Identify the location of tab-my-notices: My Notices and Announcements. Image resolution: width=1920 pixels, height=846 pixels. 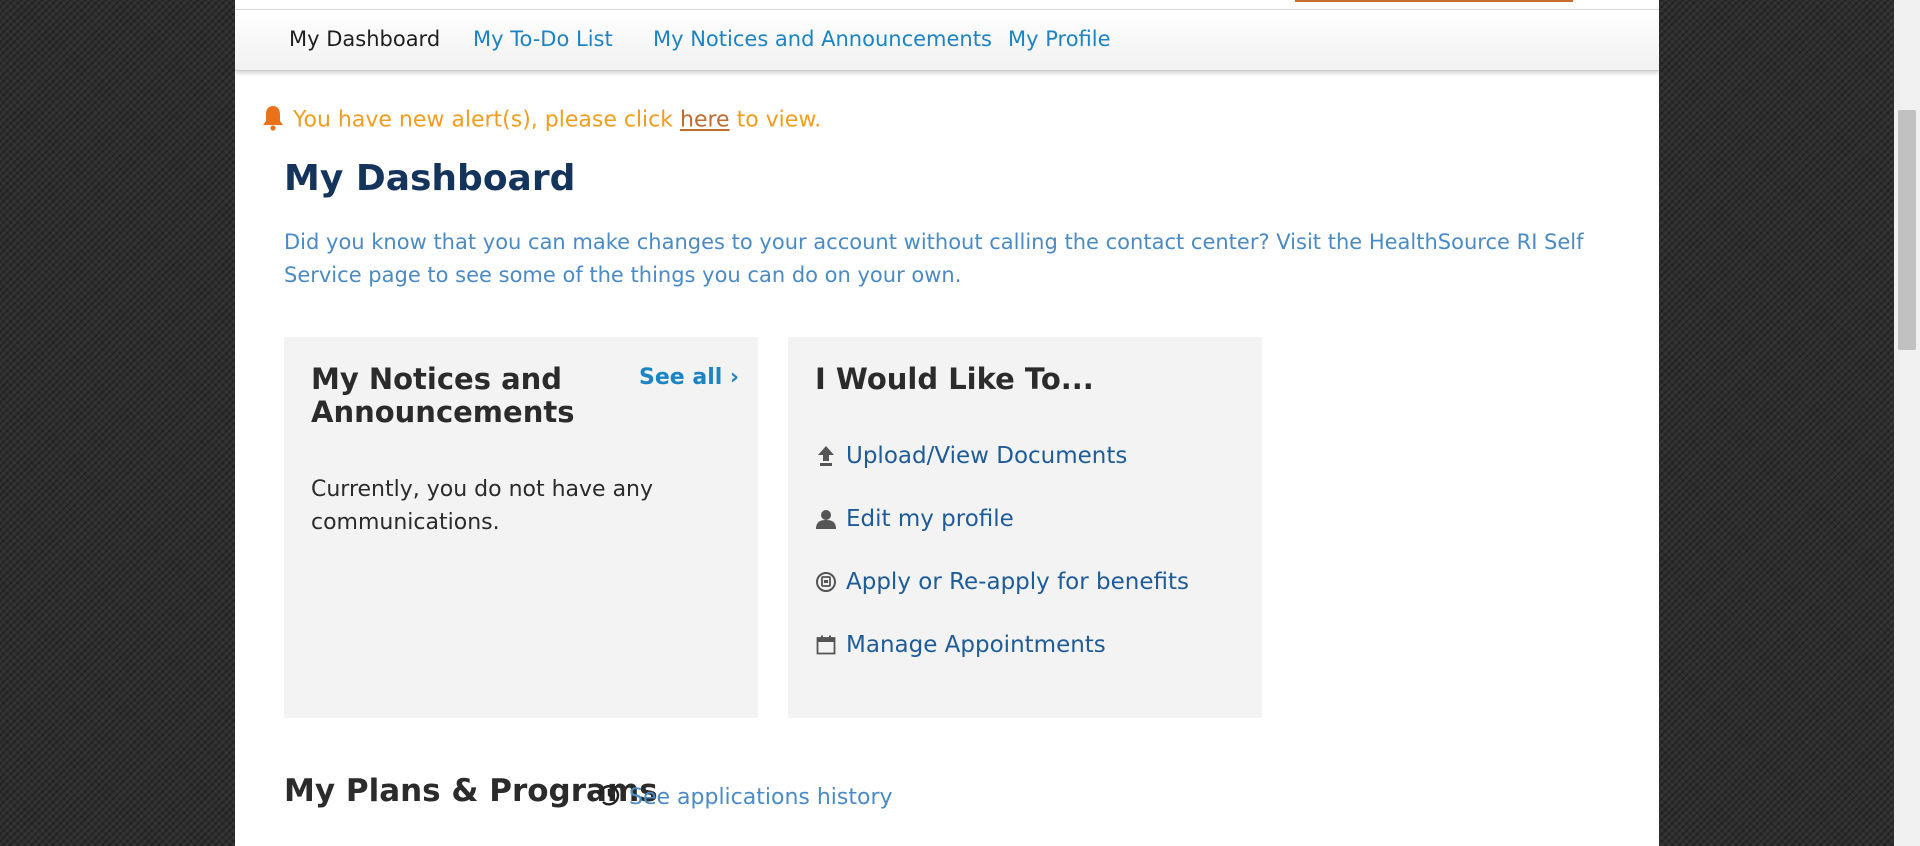
(822, 39).